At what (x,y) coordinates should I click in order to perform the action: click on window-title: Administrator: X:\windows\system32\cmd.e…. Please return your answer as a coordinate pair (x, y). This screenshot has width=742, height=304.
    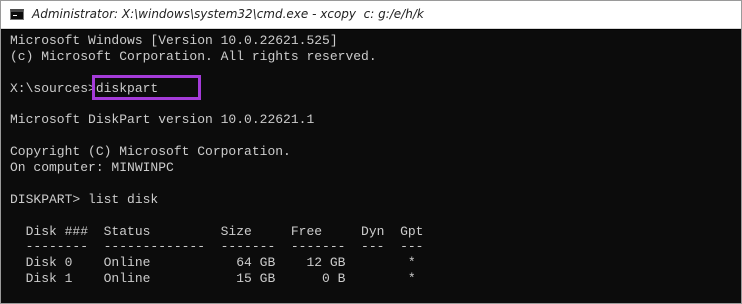
    Looking at the image, I should click on (228, 14).